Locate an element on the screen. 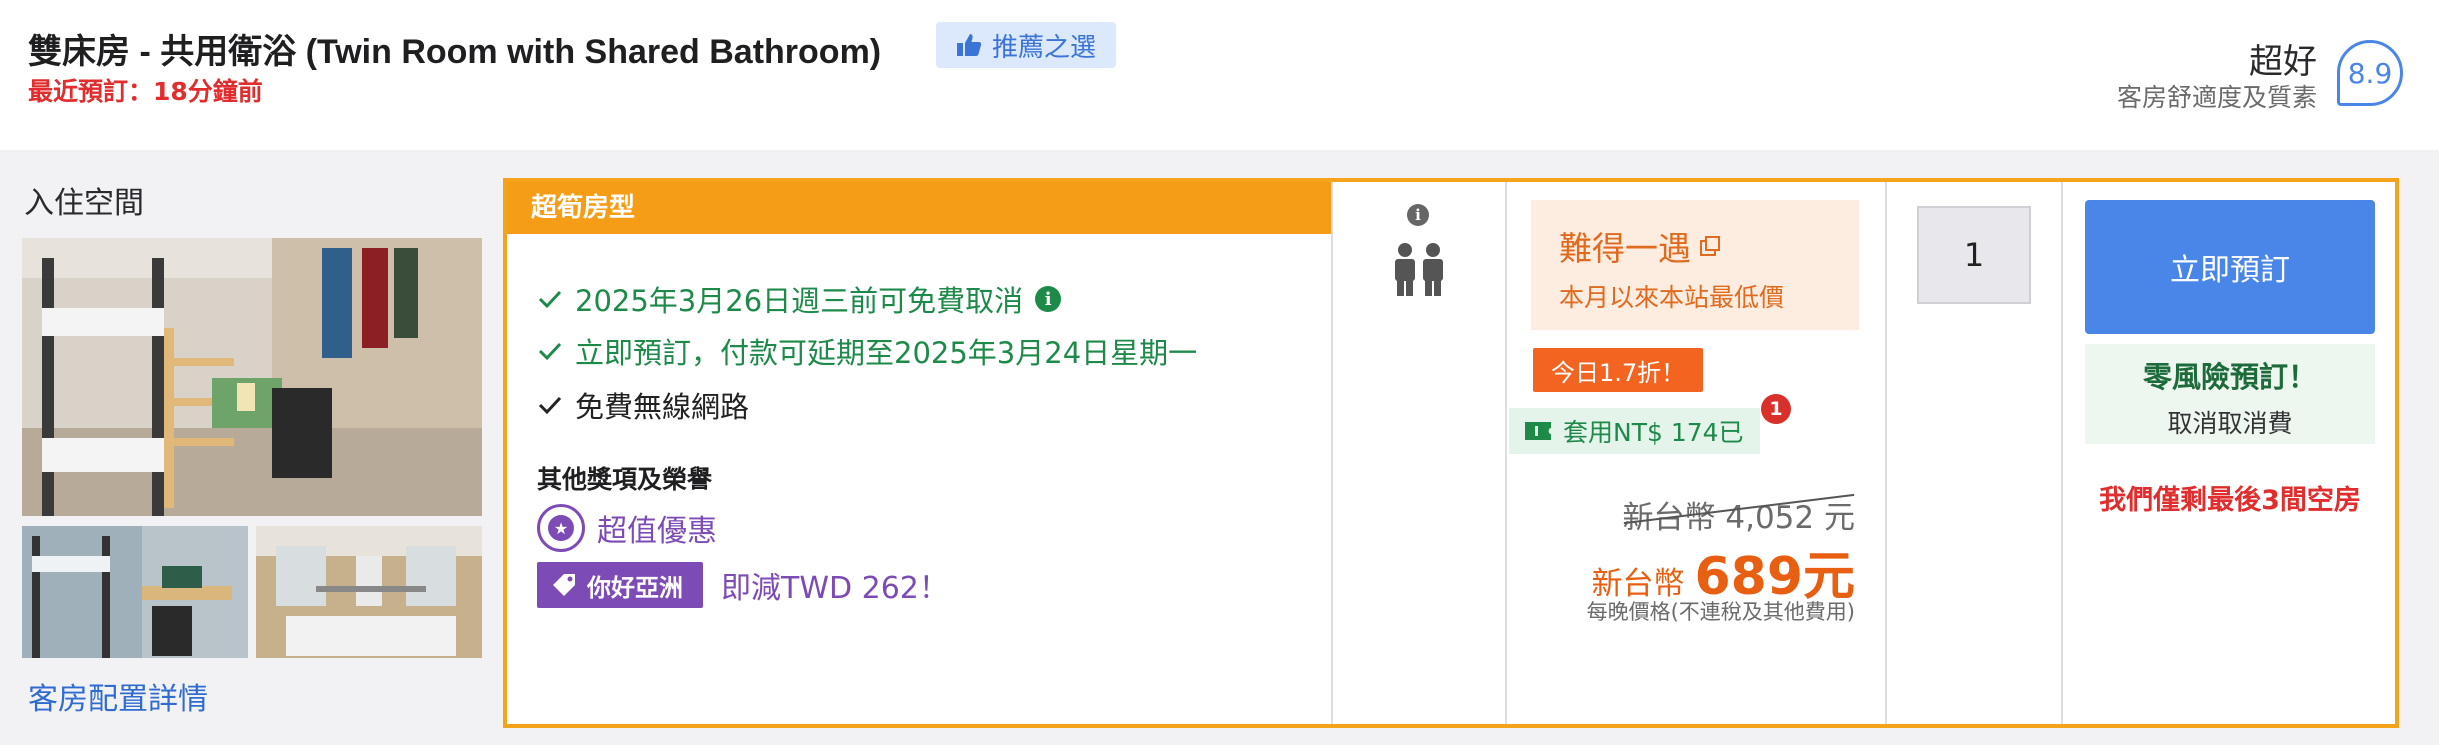  promo-row: 你好亞洲 即減TWD 262！ is located at coordinates (743, 585).